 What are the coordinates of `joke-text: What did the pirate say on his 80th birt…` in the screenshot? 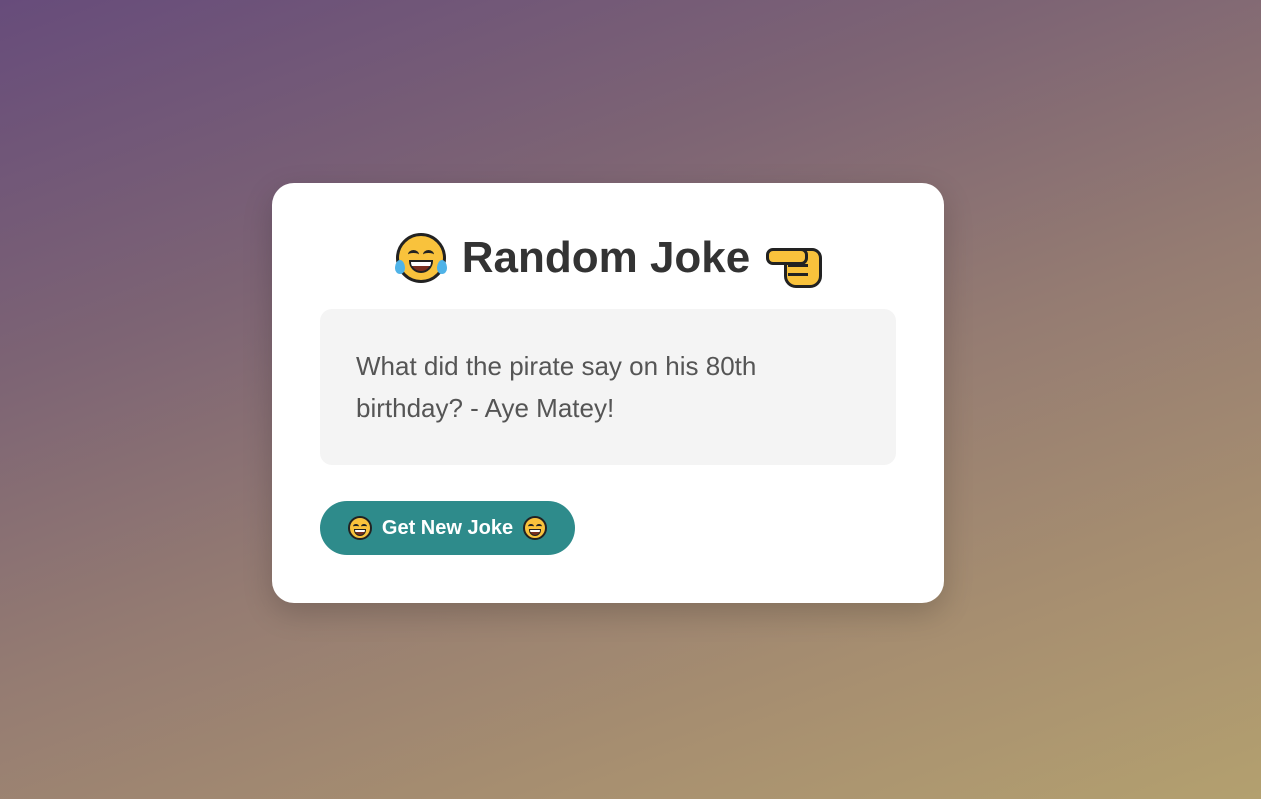 It's located at (556, 387).